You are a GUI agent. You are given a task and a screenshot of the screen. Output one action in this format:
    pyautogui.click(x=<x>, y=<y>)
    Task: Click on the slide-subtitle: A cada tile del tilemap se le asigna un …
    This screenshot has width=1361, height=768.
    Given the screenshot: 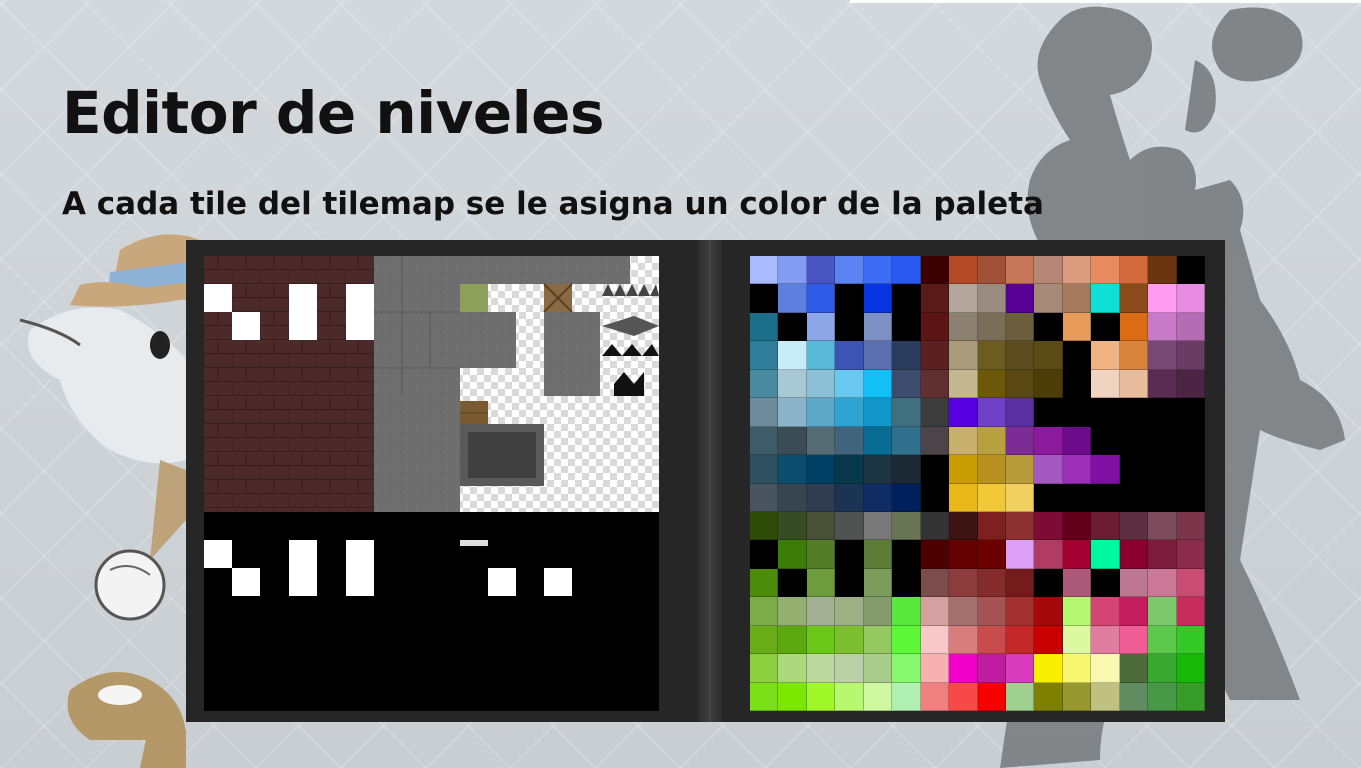 What is the action you would take?
    pyautogui.click(x=553, y=204)
    